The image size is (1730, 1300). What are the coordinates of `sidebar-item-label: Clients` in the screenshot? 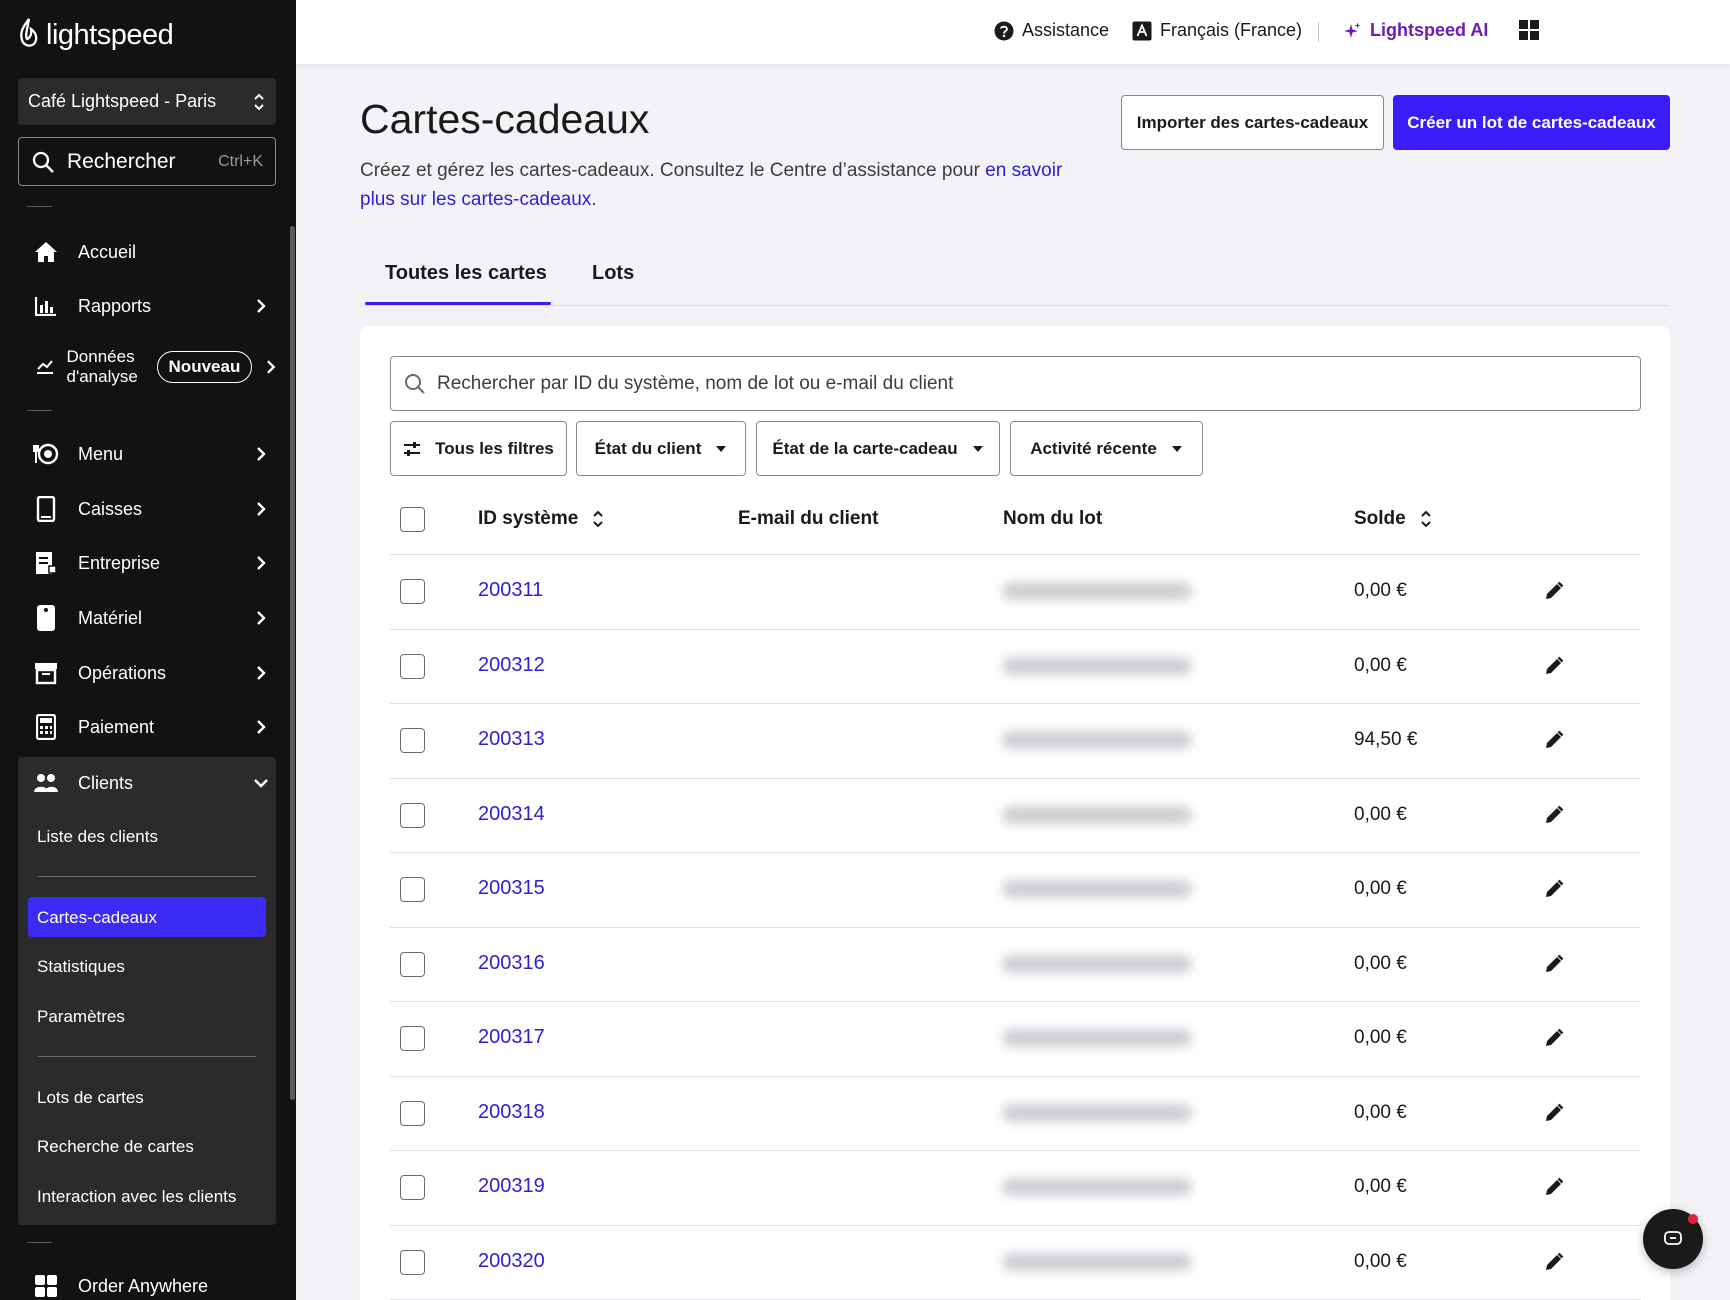 It's located at (106, 782).